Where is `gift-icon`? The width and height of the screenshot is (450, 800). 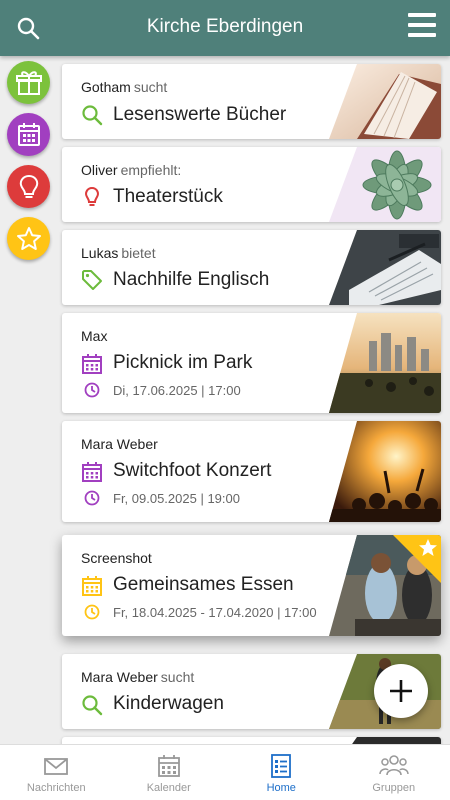
gift-icon is located at coordinates (28, 82).